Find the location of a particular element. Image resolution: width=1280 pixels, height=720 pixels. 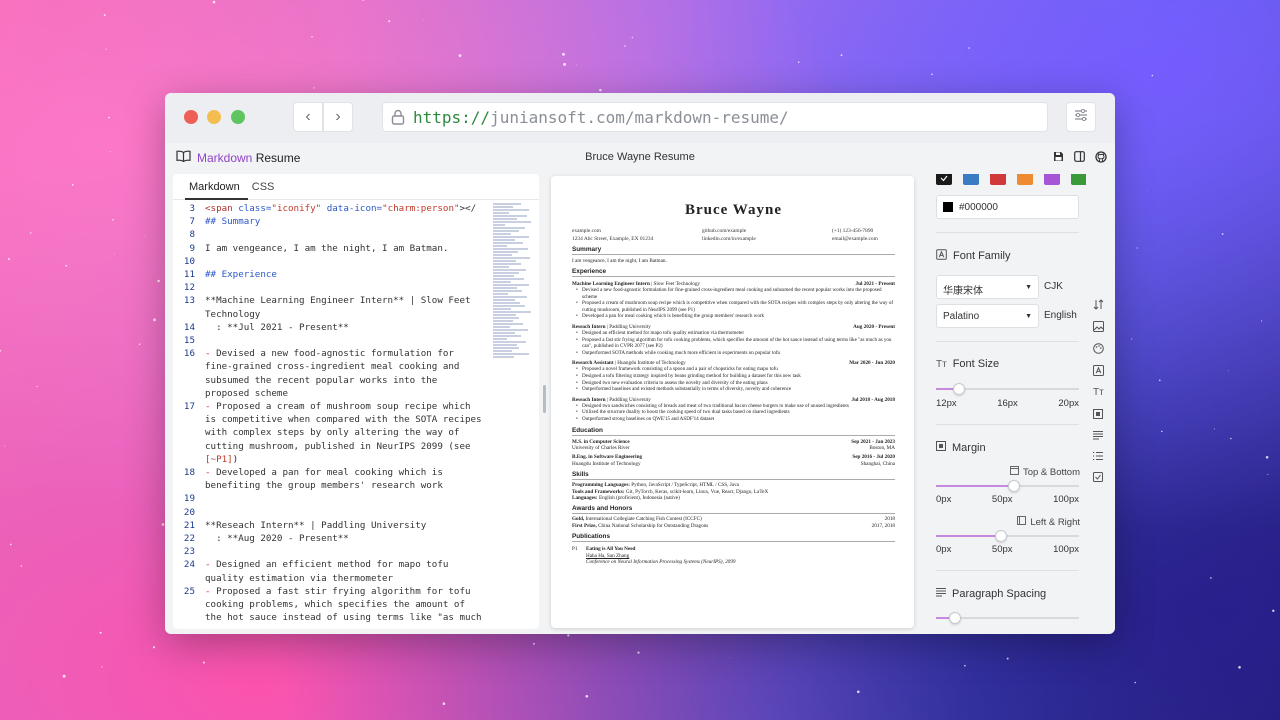

back-button: ‹ is located at coordinates (308, 117).